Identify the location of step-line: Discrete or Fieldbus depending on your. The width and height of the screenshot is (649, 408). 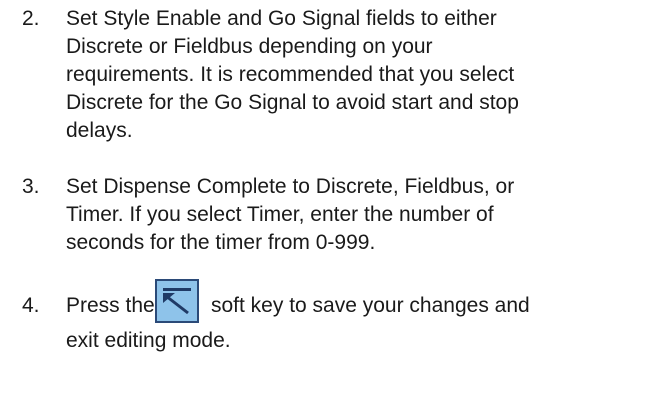
(249, 46).